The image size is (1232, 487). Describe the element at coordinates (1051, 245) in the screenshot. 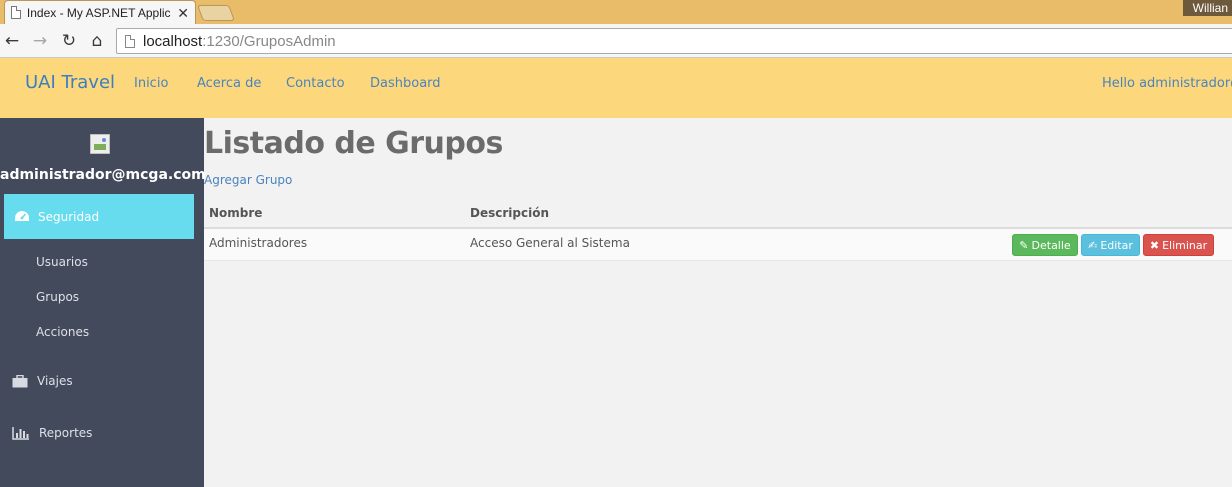

I see `detail-button-label: Detalle` at that location.